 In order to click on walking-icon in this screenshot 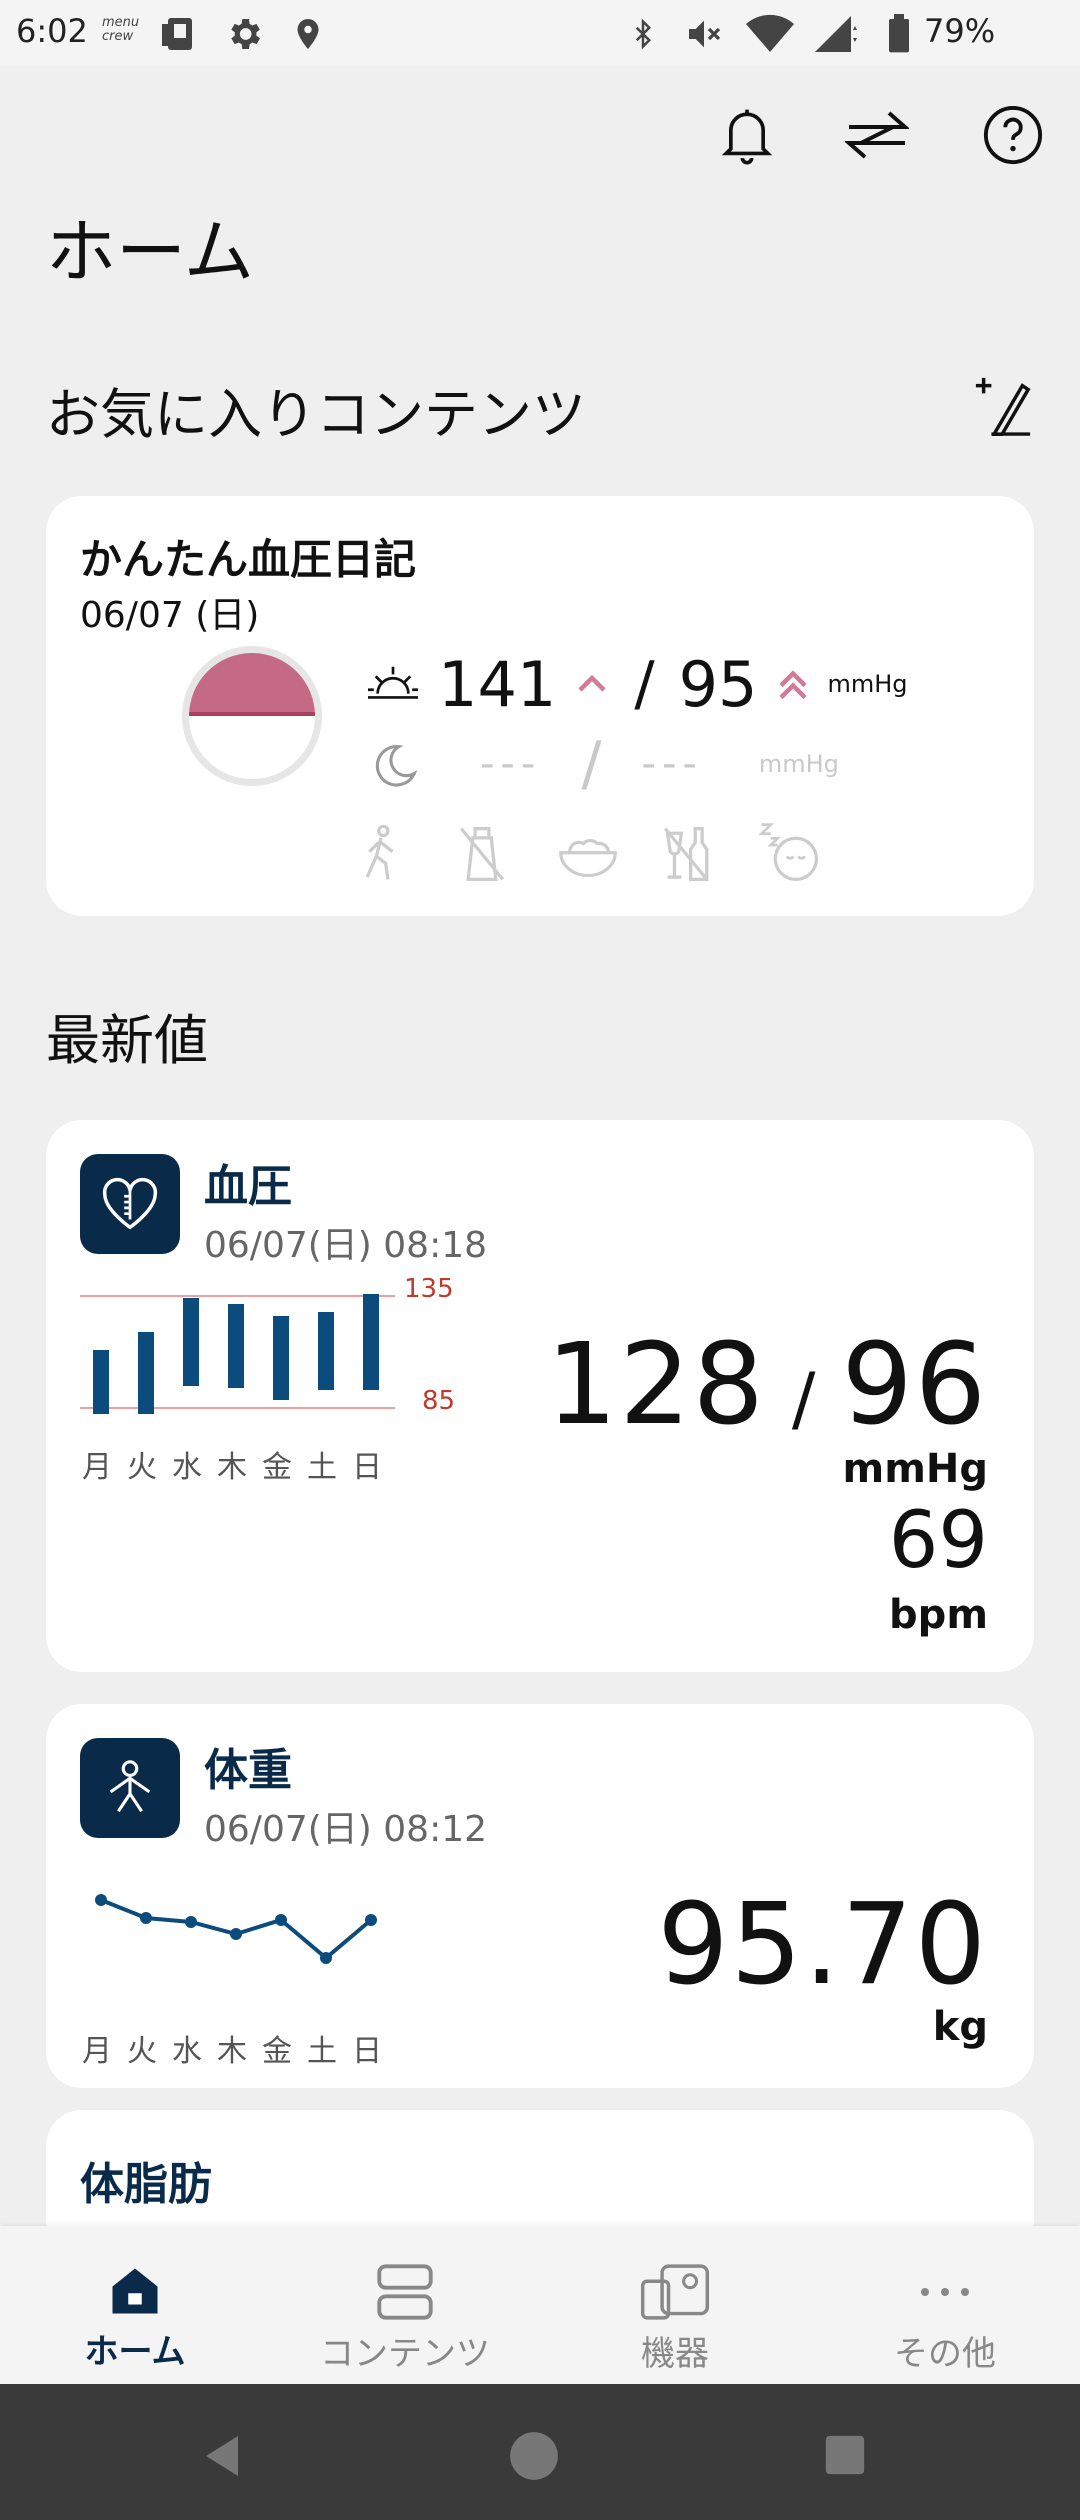, I will do `click(379, 852)`.